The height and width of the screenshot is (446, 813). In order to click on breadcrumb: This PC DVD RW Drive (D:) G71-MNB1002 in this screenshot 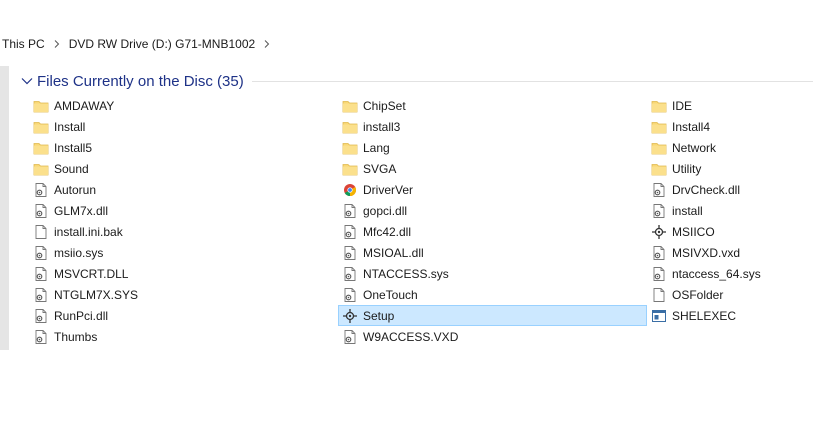, I will do `click(138, 44)`.